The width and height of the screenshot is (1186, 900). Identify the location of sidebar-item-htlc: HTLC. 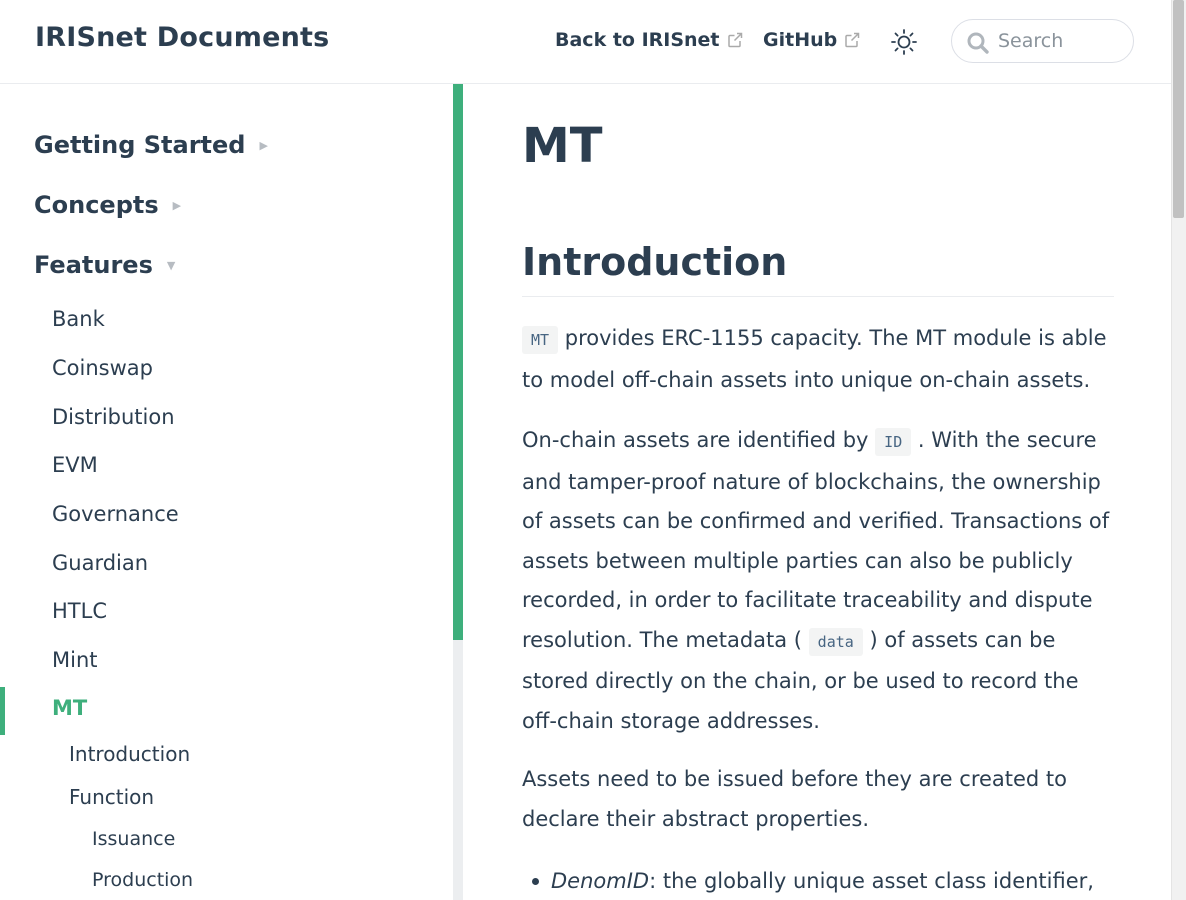
(79, 611).